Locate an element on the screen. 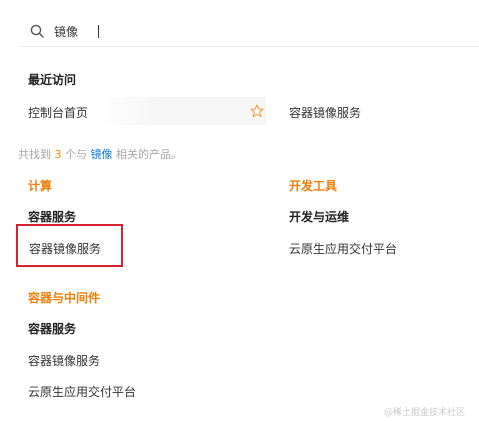  result-item-cloud-native-delivery: 云原生应用交付平台 is located at coordinates (343, 248).